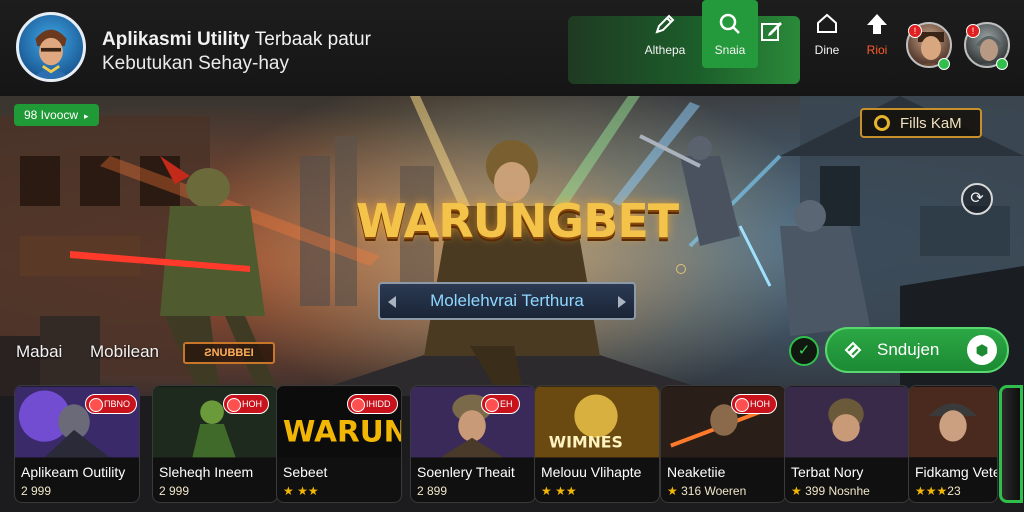 The width and height of the screenshot is (1024, 512). Describe the element at coordinates (729, 23) in the screenshot. I see `search-icon` at that location.